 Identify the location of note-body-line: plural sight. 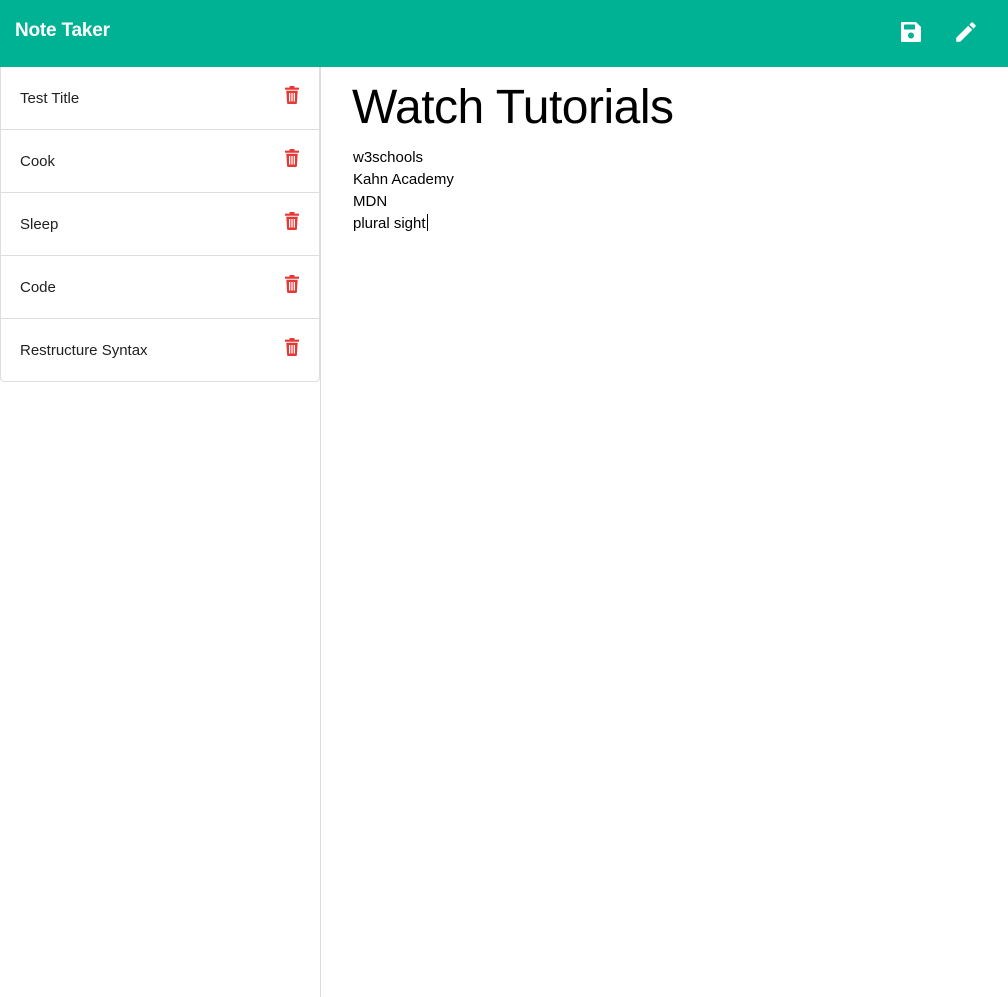
(389, 223).